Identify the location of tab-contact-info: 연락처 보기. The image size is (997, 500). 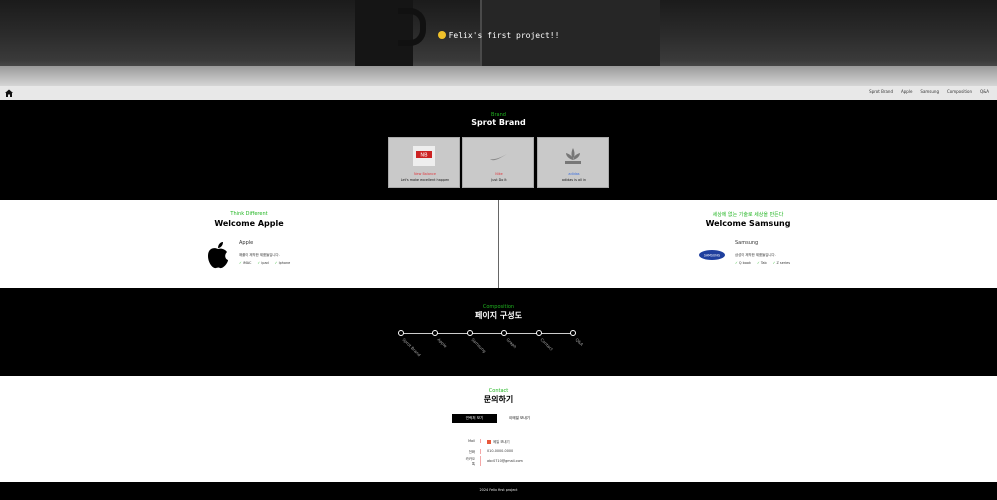
(474, 418).